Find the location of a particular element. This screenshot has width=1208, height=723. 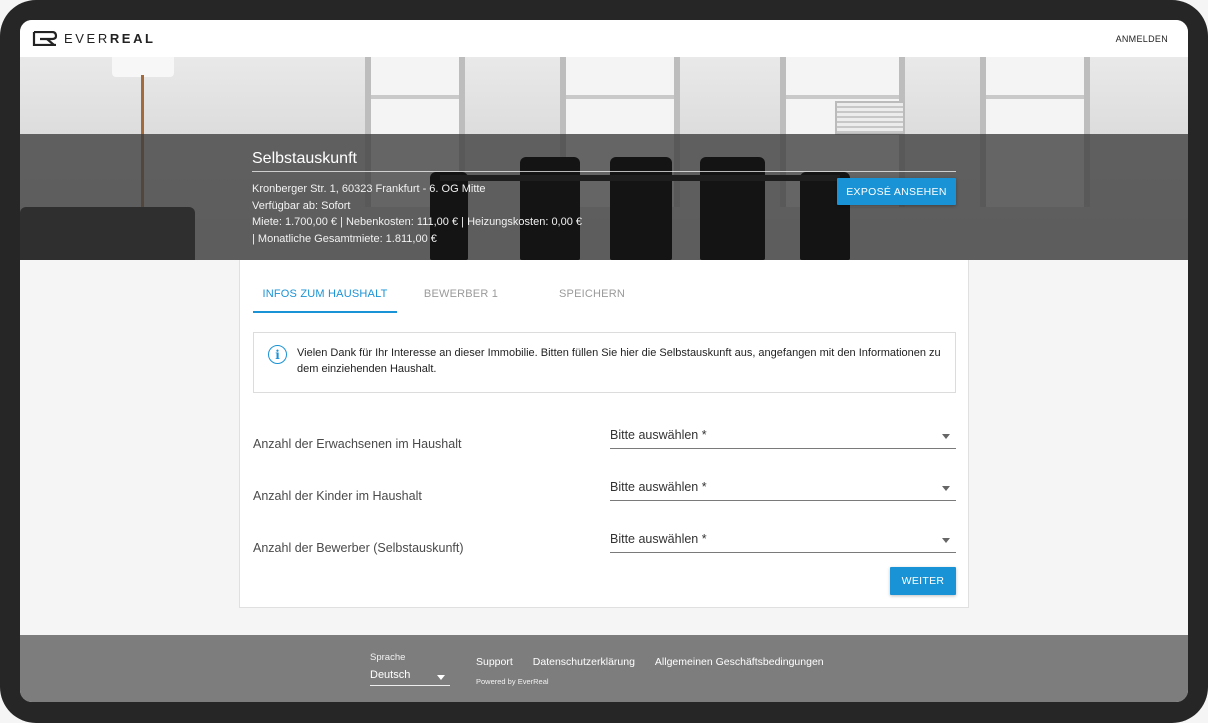

language-label: Sprache is located at coordinates (388, 657).